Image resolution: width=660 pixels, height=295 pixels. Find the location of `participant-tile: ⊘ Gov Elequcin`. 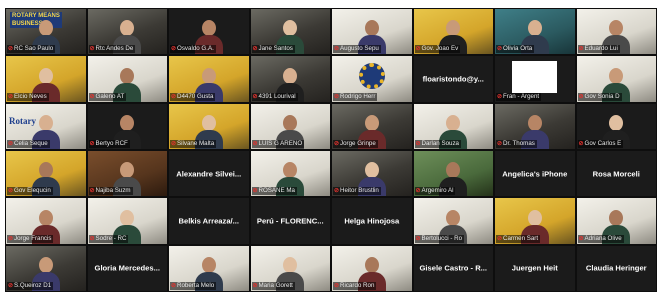

participant-tile: ⊘ Gov Elequcin is located at coordinates (46, 173).